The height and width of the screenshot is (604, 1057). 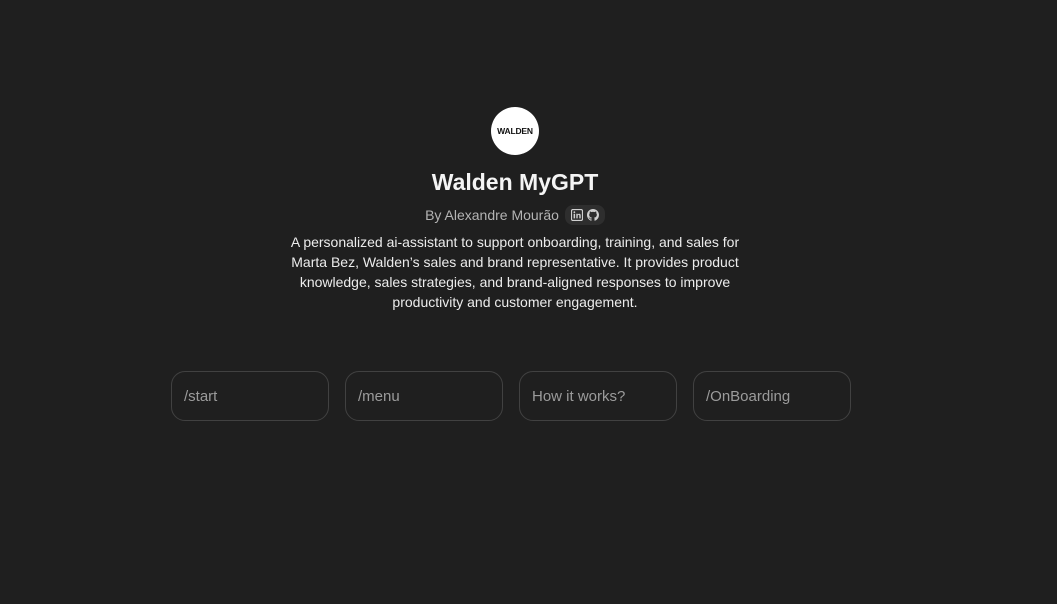 I want to click on gpt-logo: WALDEN, so click(x=515, y=131).